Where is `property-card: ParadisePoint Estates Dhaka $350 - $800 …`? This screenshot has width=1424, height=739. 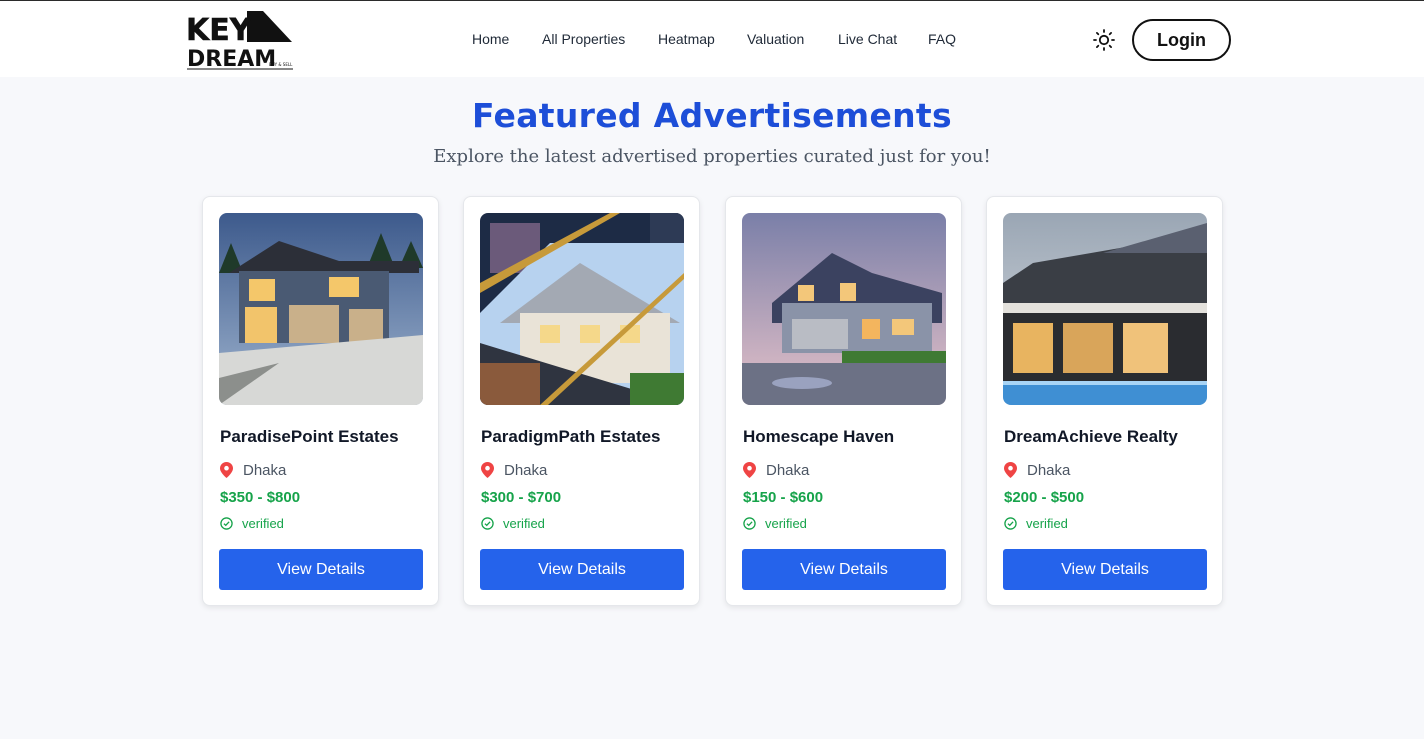 property-card: ParadisePoint Estates Dhaka $350 - $800 … is located at coordinates (320, 401).